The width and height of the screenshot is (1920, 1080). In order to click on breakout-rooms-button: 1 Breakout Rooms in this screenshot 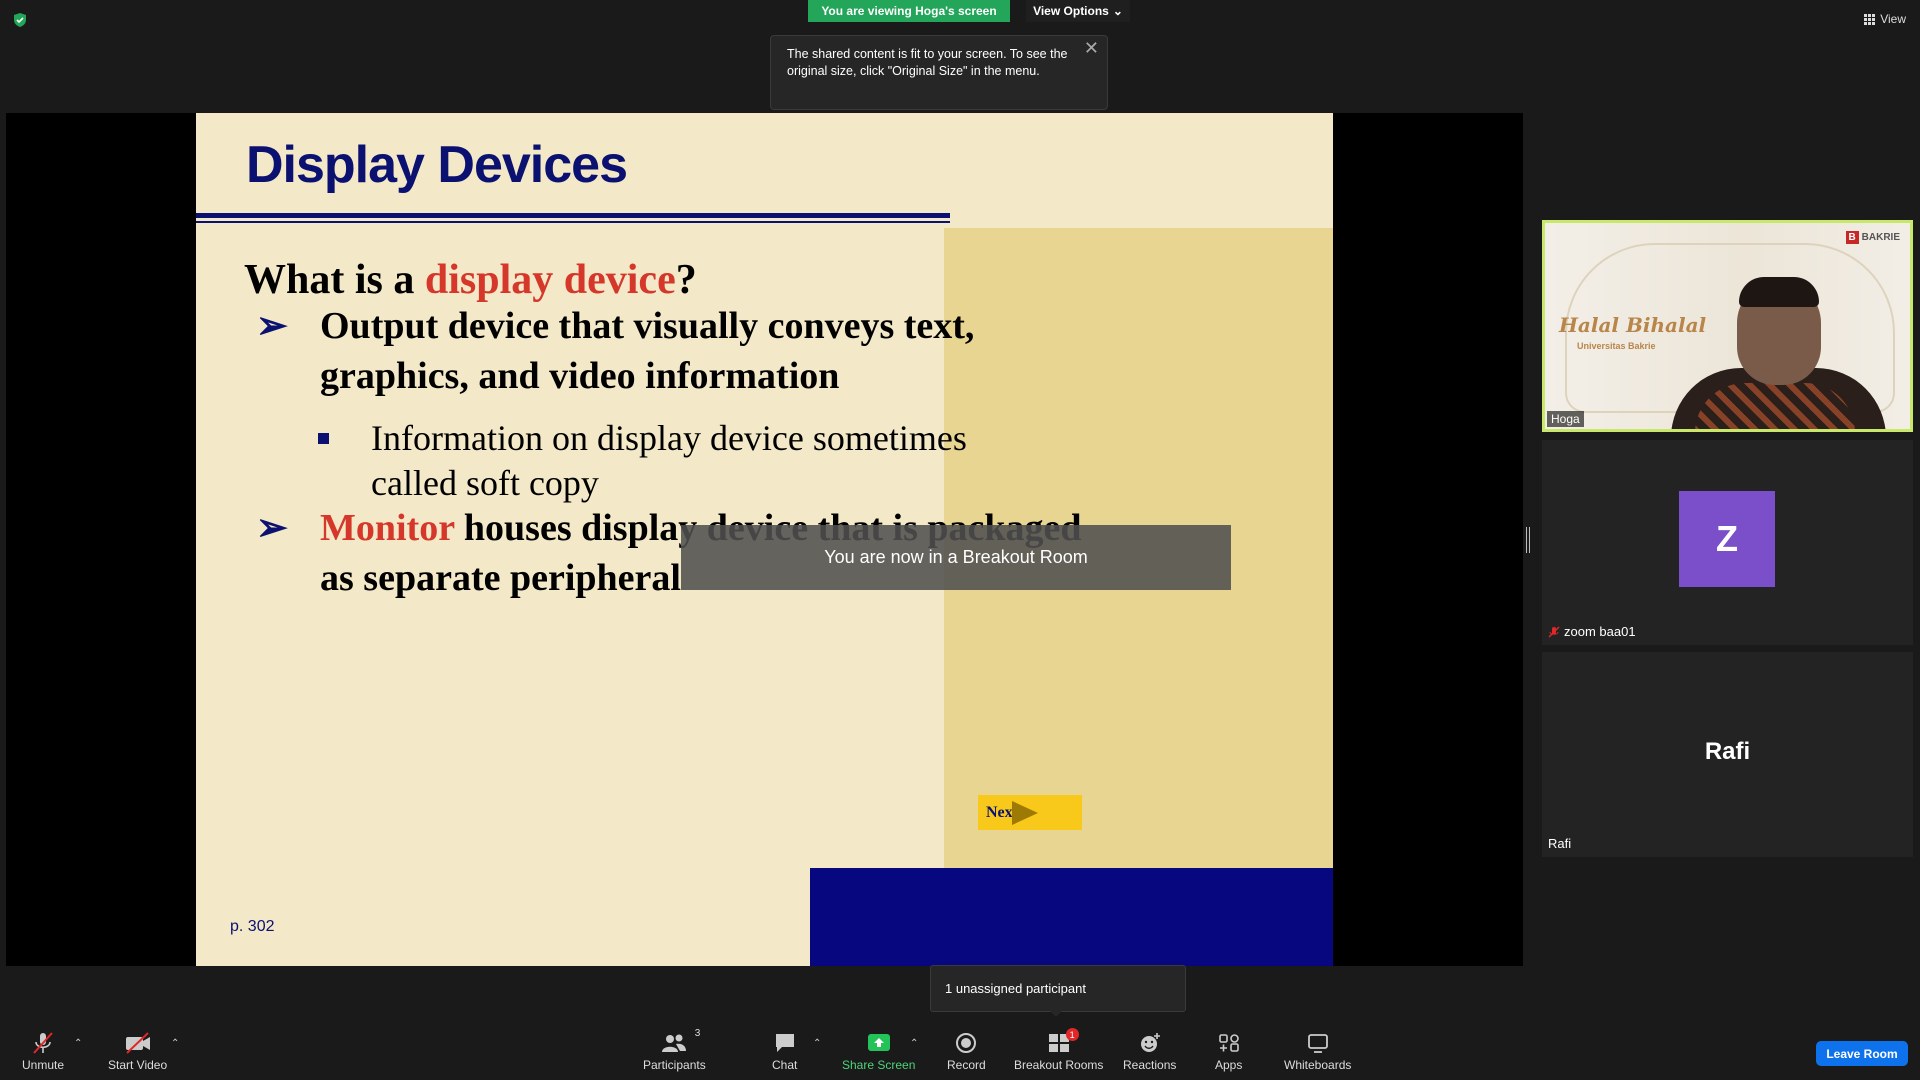, I will do `click(1059, 1050)`.